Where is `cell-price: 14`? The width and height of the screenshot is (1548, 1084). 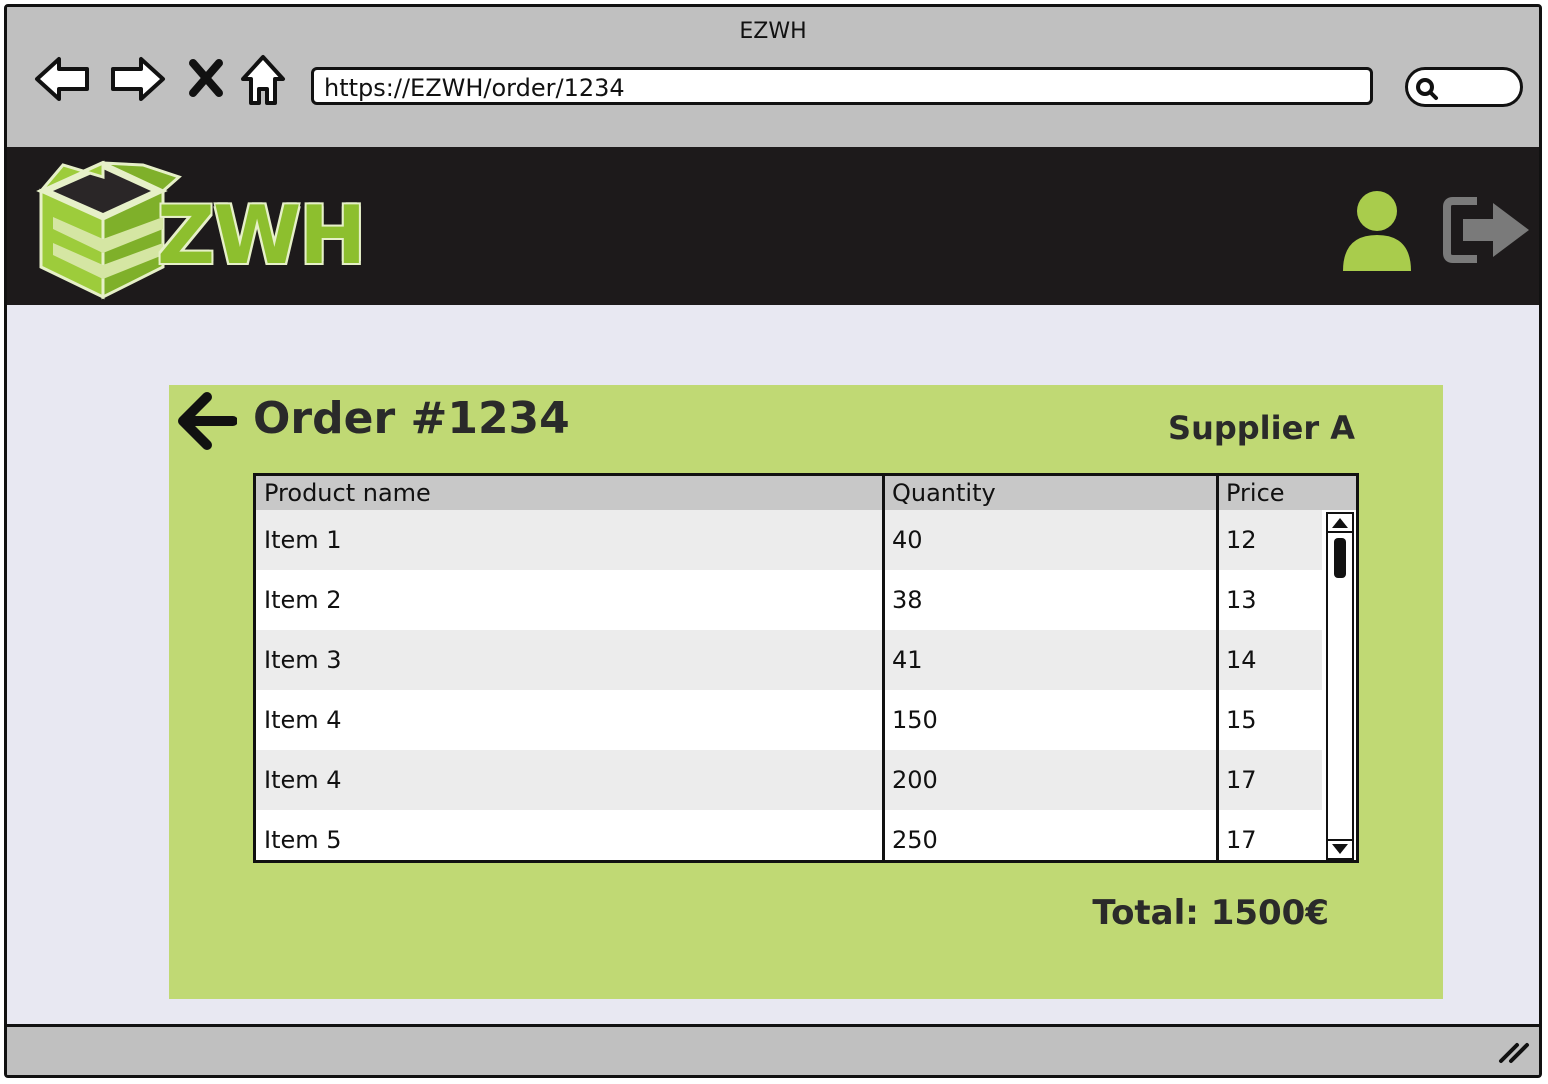 cell-price: 14 is located at coordinates (1241, 660).